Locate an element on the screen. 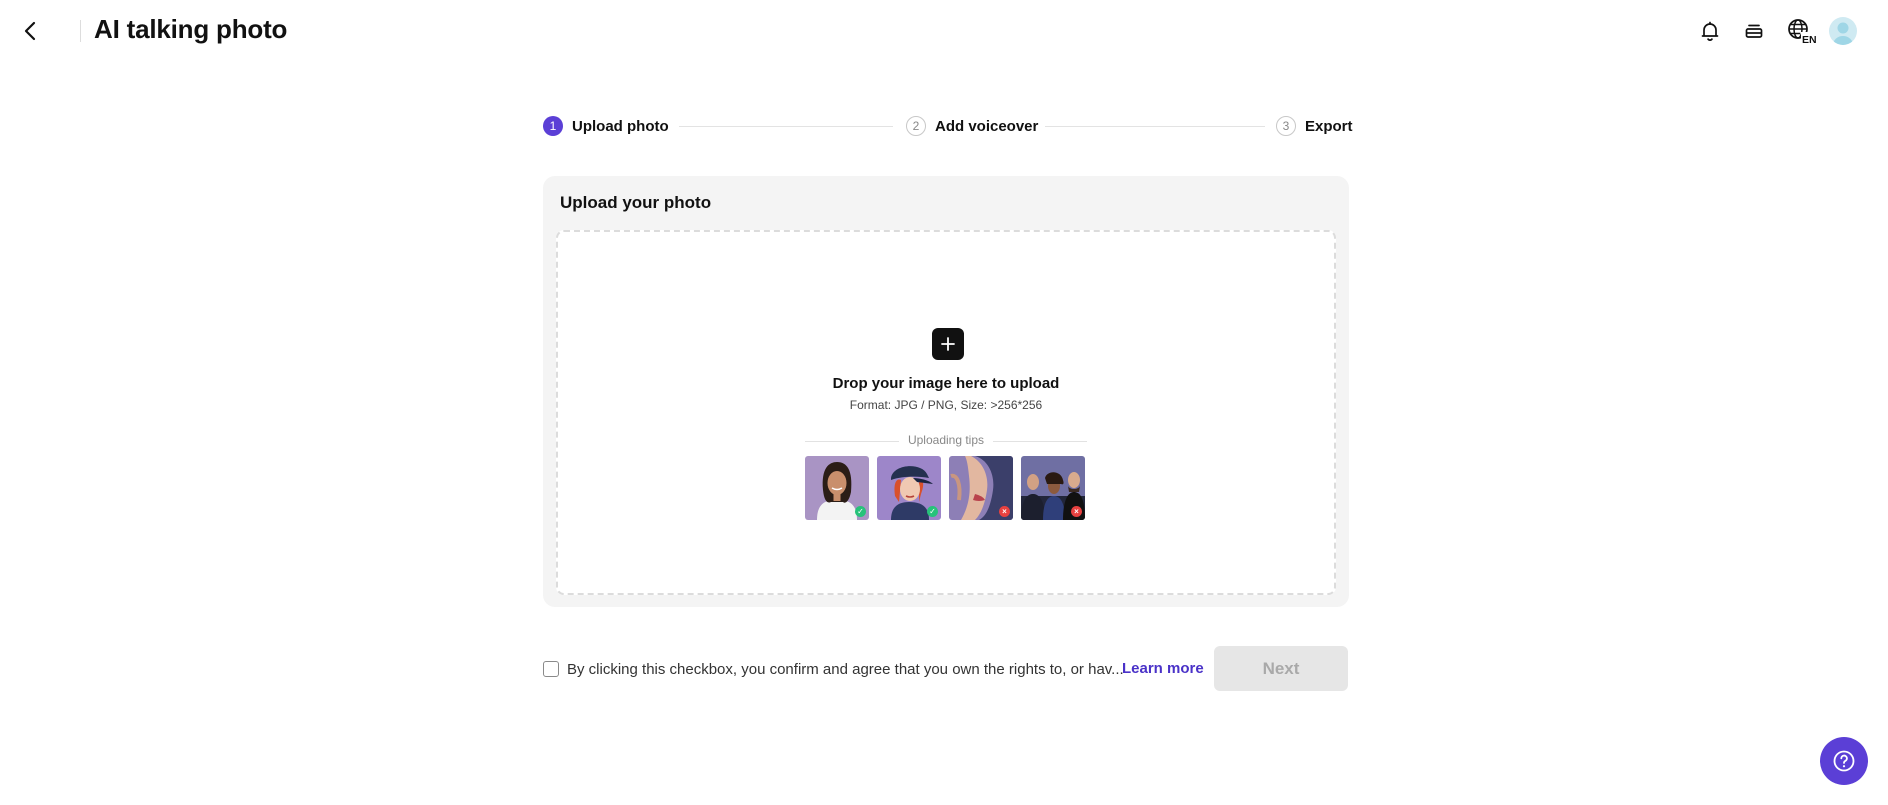 The height and width of the screenshot is (805, 1888). help-icon is located at coordinates (1844, 761).